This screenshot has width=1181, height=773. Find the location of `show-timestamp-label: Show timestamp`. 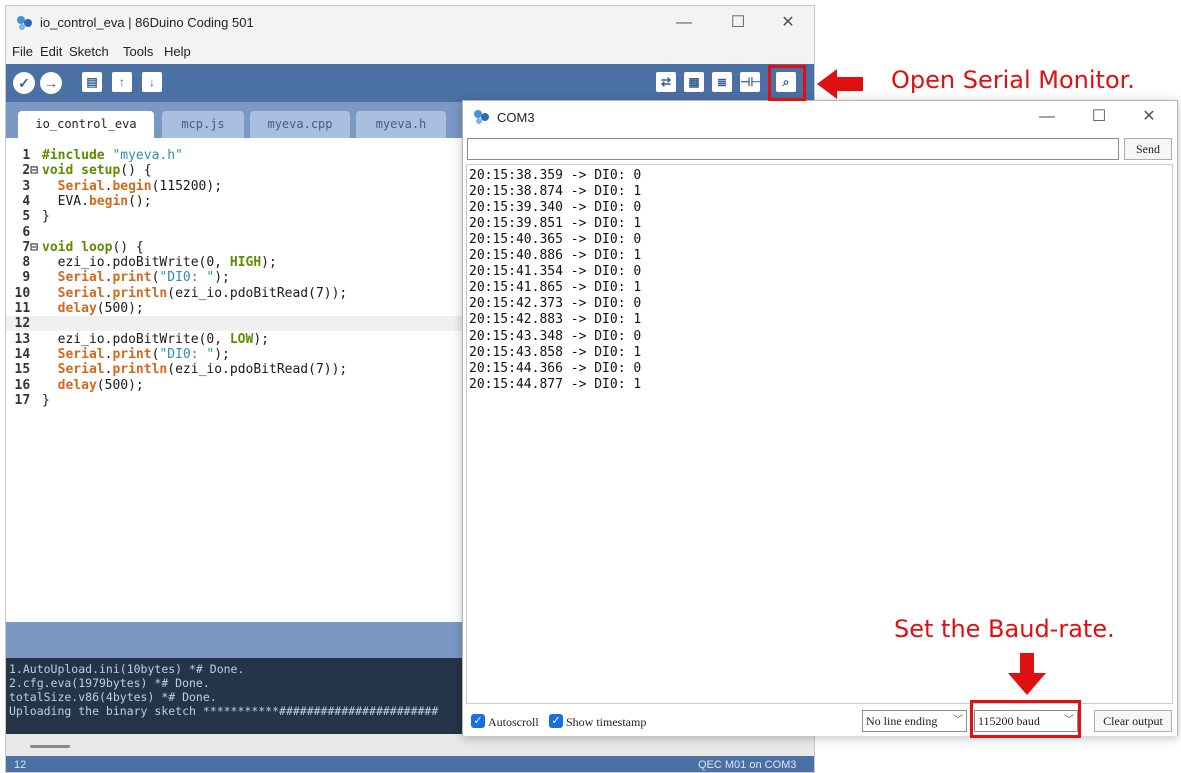

show-timestamp-label: Show timestamp is located at coordinates (606, 722).